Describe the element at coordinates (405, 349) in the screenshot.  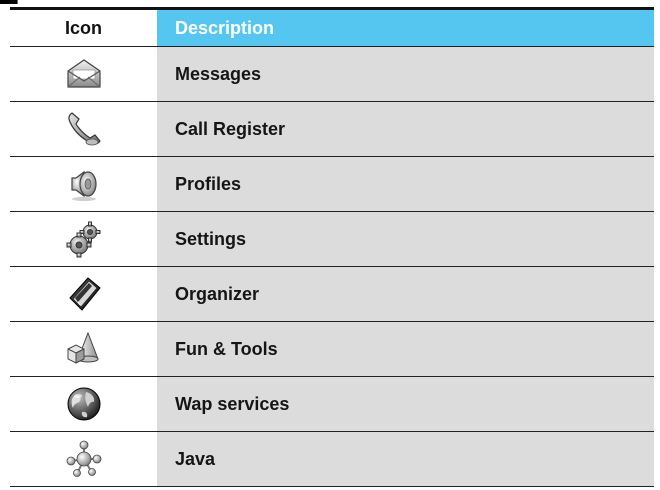
I see `row-label: Fun & Tools` at that location.